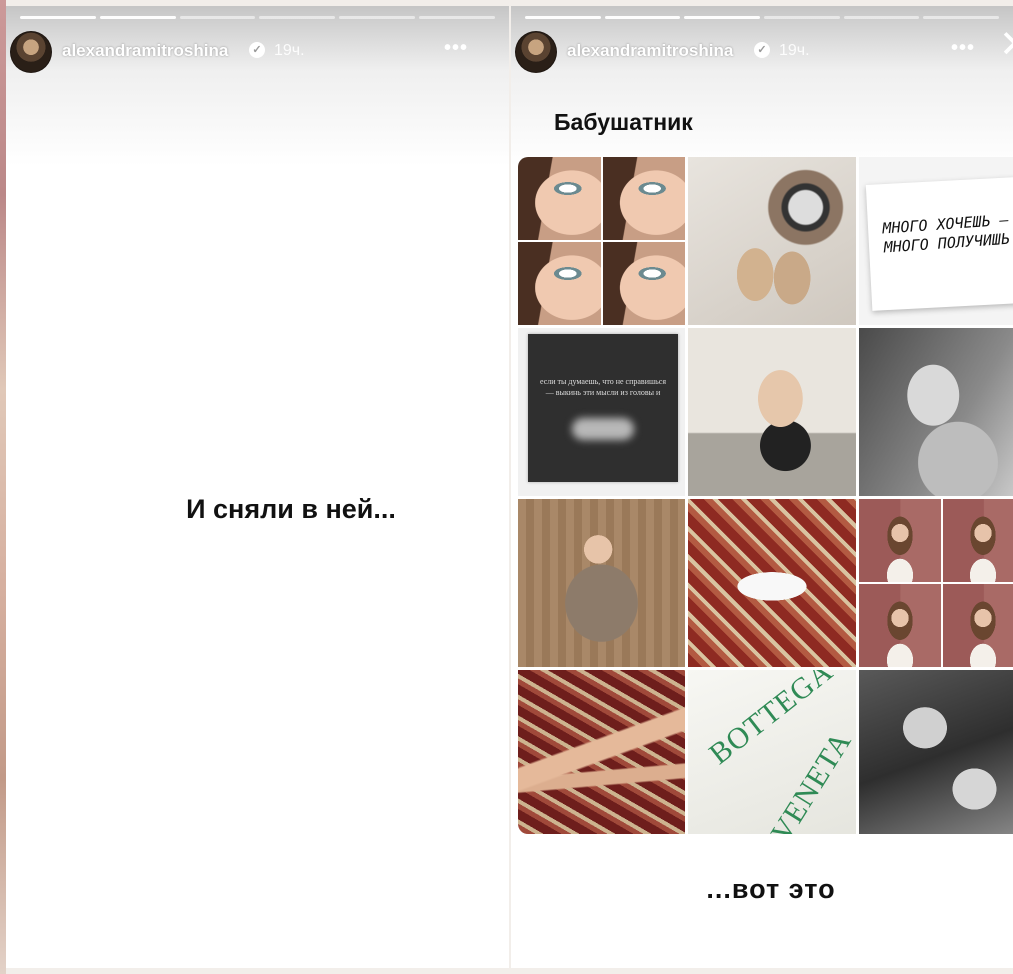 This screenshot has width=1013, height=974. I want to click on close-icon: ✕, so click(1006, 45).